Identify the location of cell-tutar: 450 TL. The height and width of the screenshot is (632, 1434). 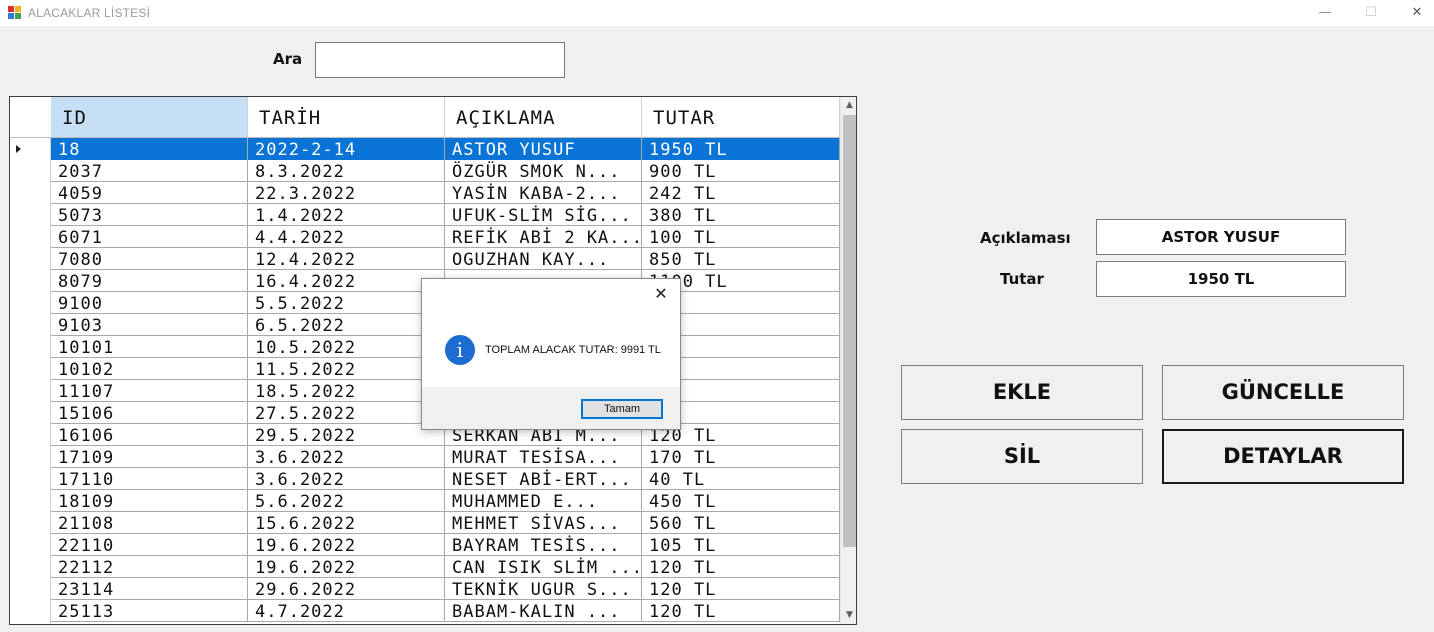
(741, 501).